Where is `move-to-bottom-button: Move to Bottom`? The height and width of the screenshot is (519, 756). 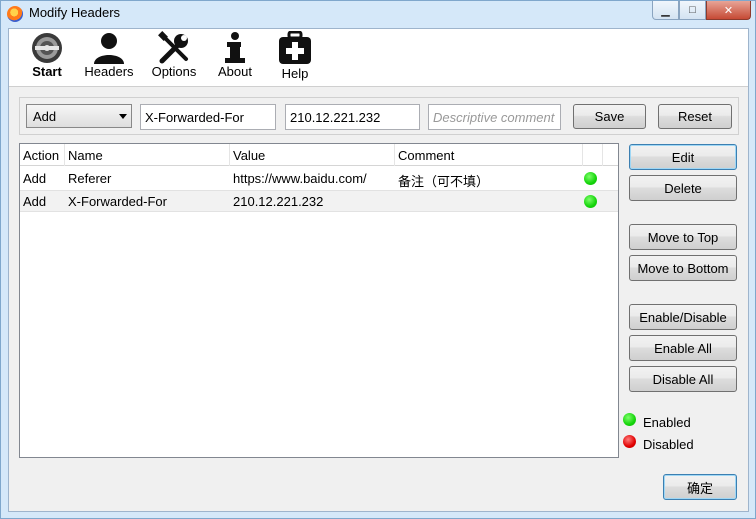 move-to-bottom-button: Move to Bottom is located at coordinates (683, 268).